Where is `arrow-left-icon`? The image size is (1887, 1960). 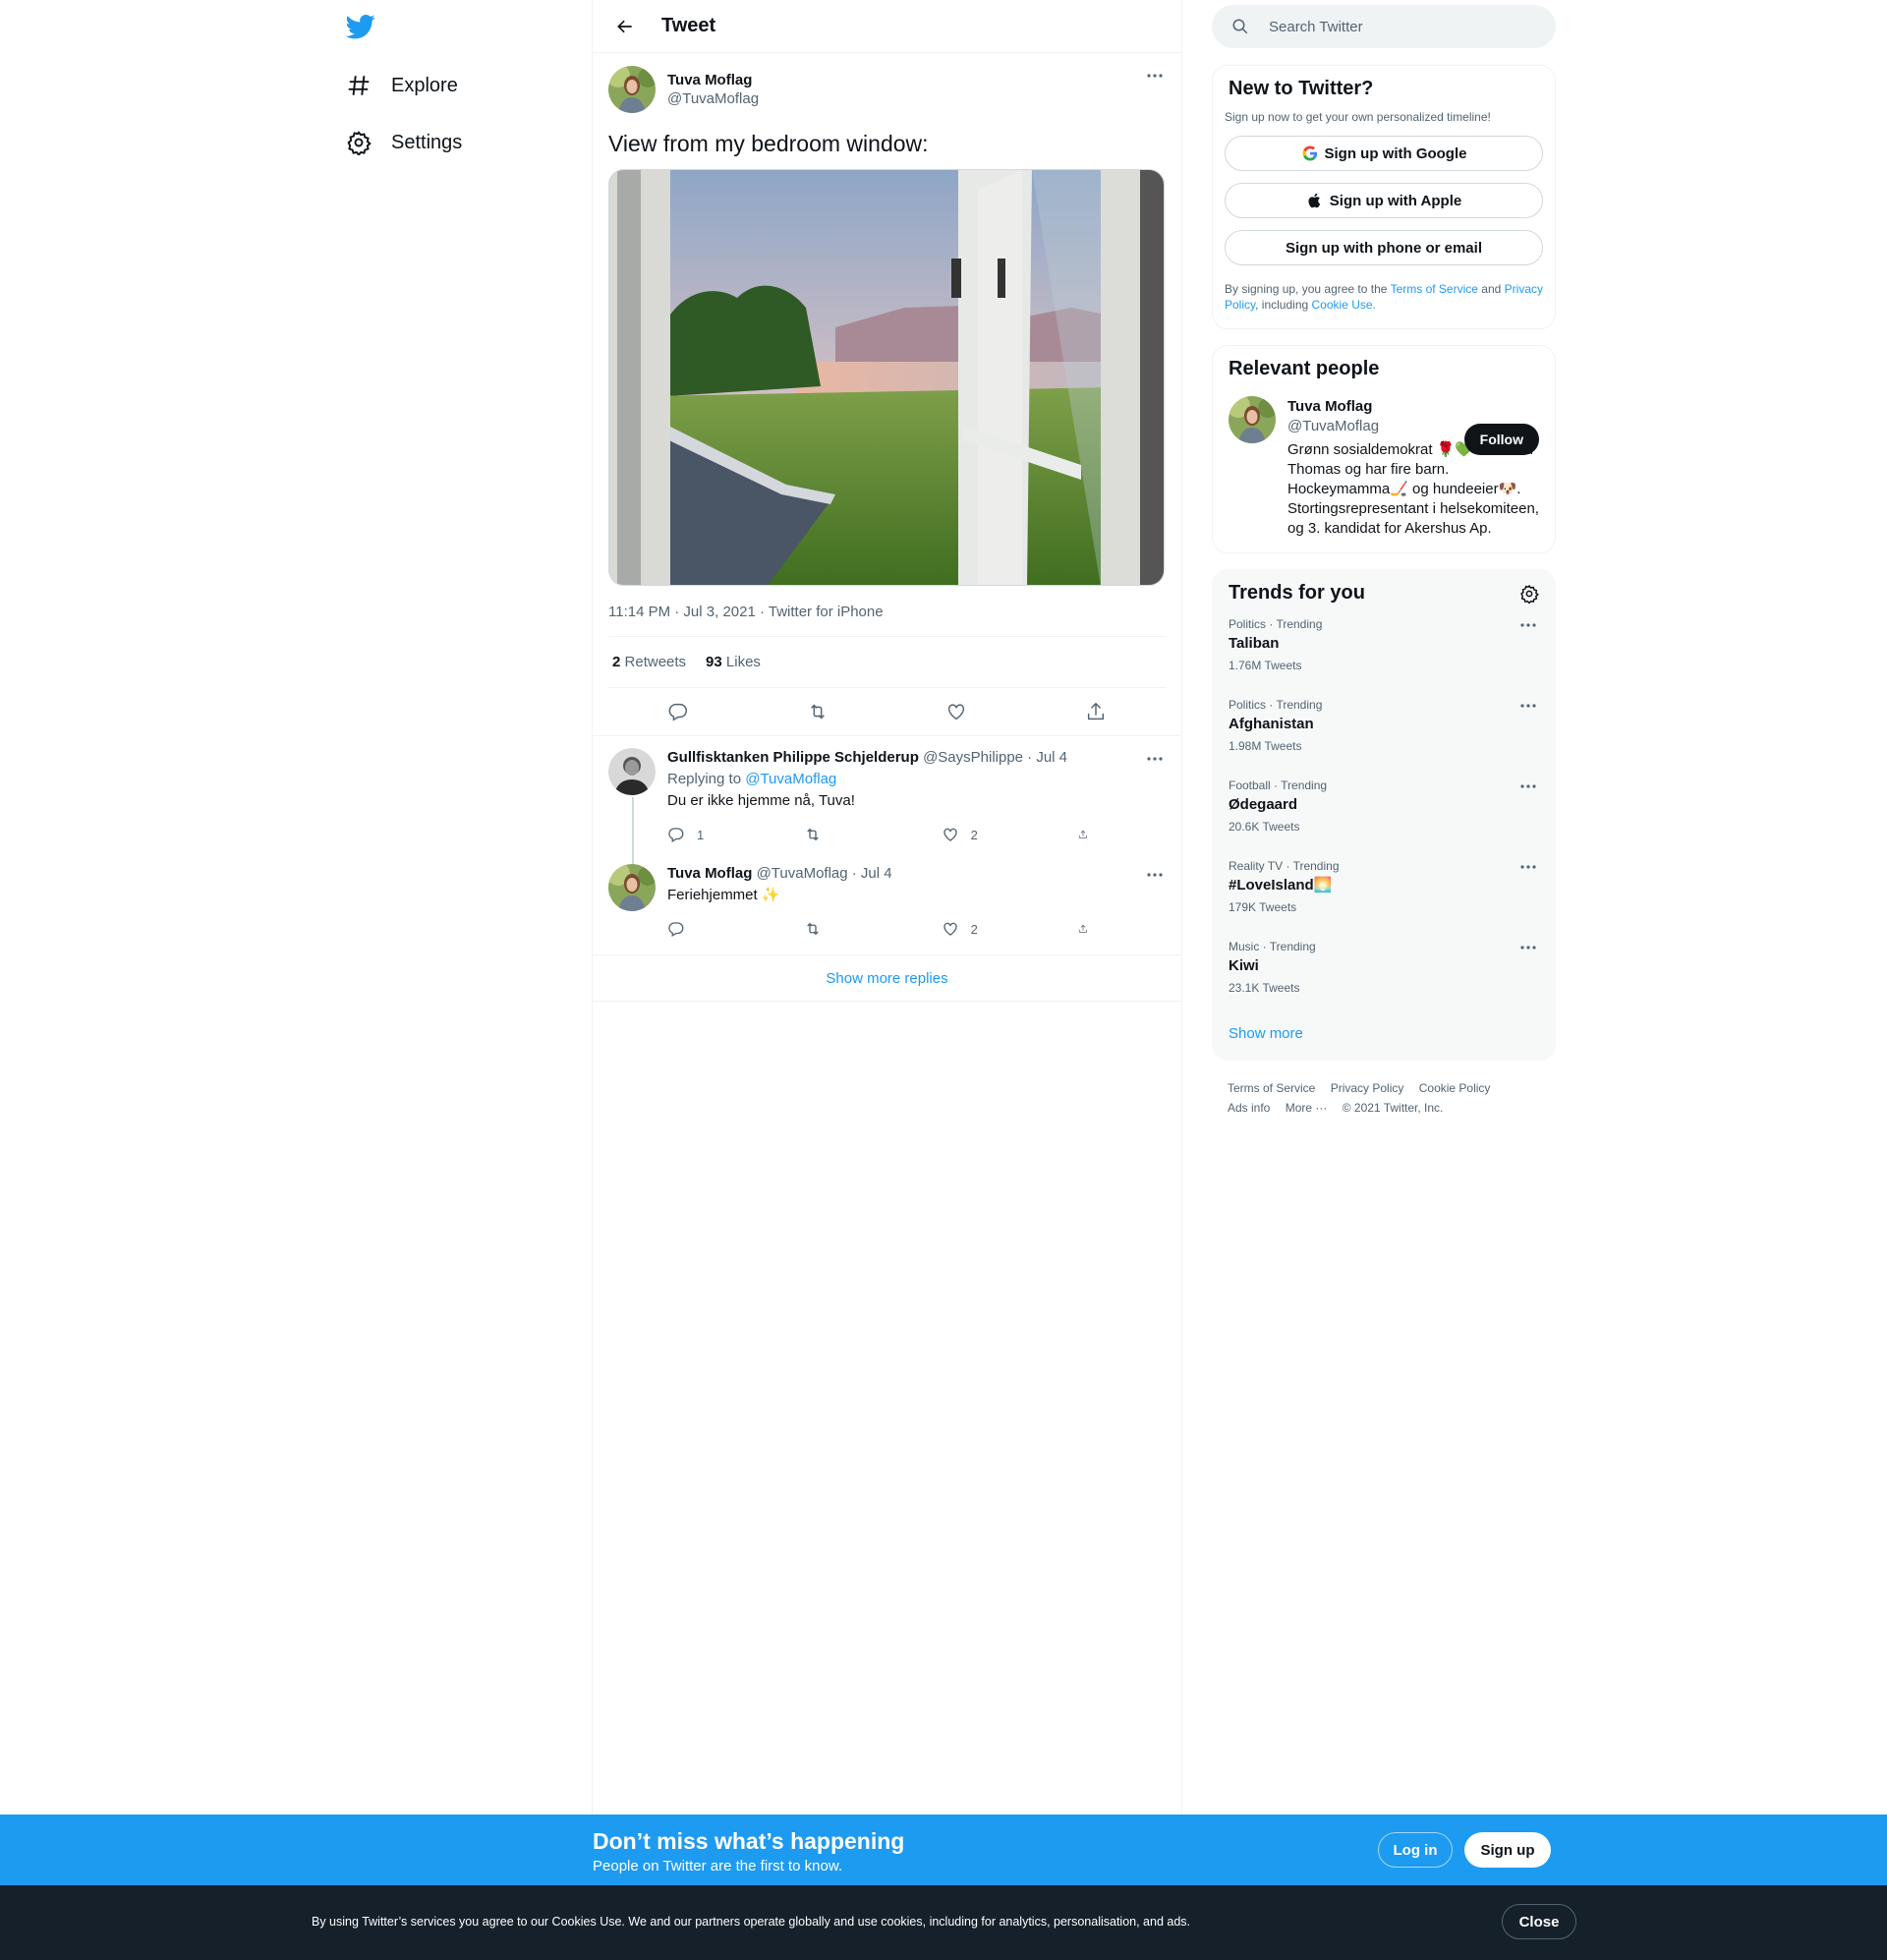 arrow-left-icon is located at coordinates (624, 26).